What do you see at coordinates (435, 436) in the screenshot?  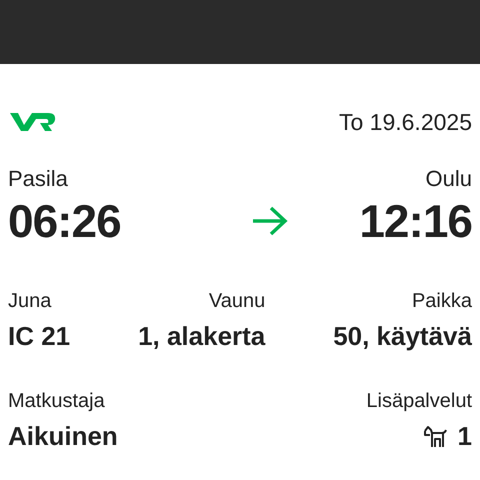 I see `dog-icon` at bounding box center [435, 436].